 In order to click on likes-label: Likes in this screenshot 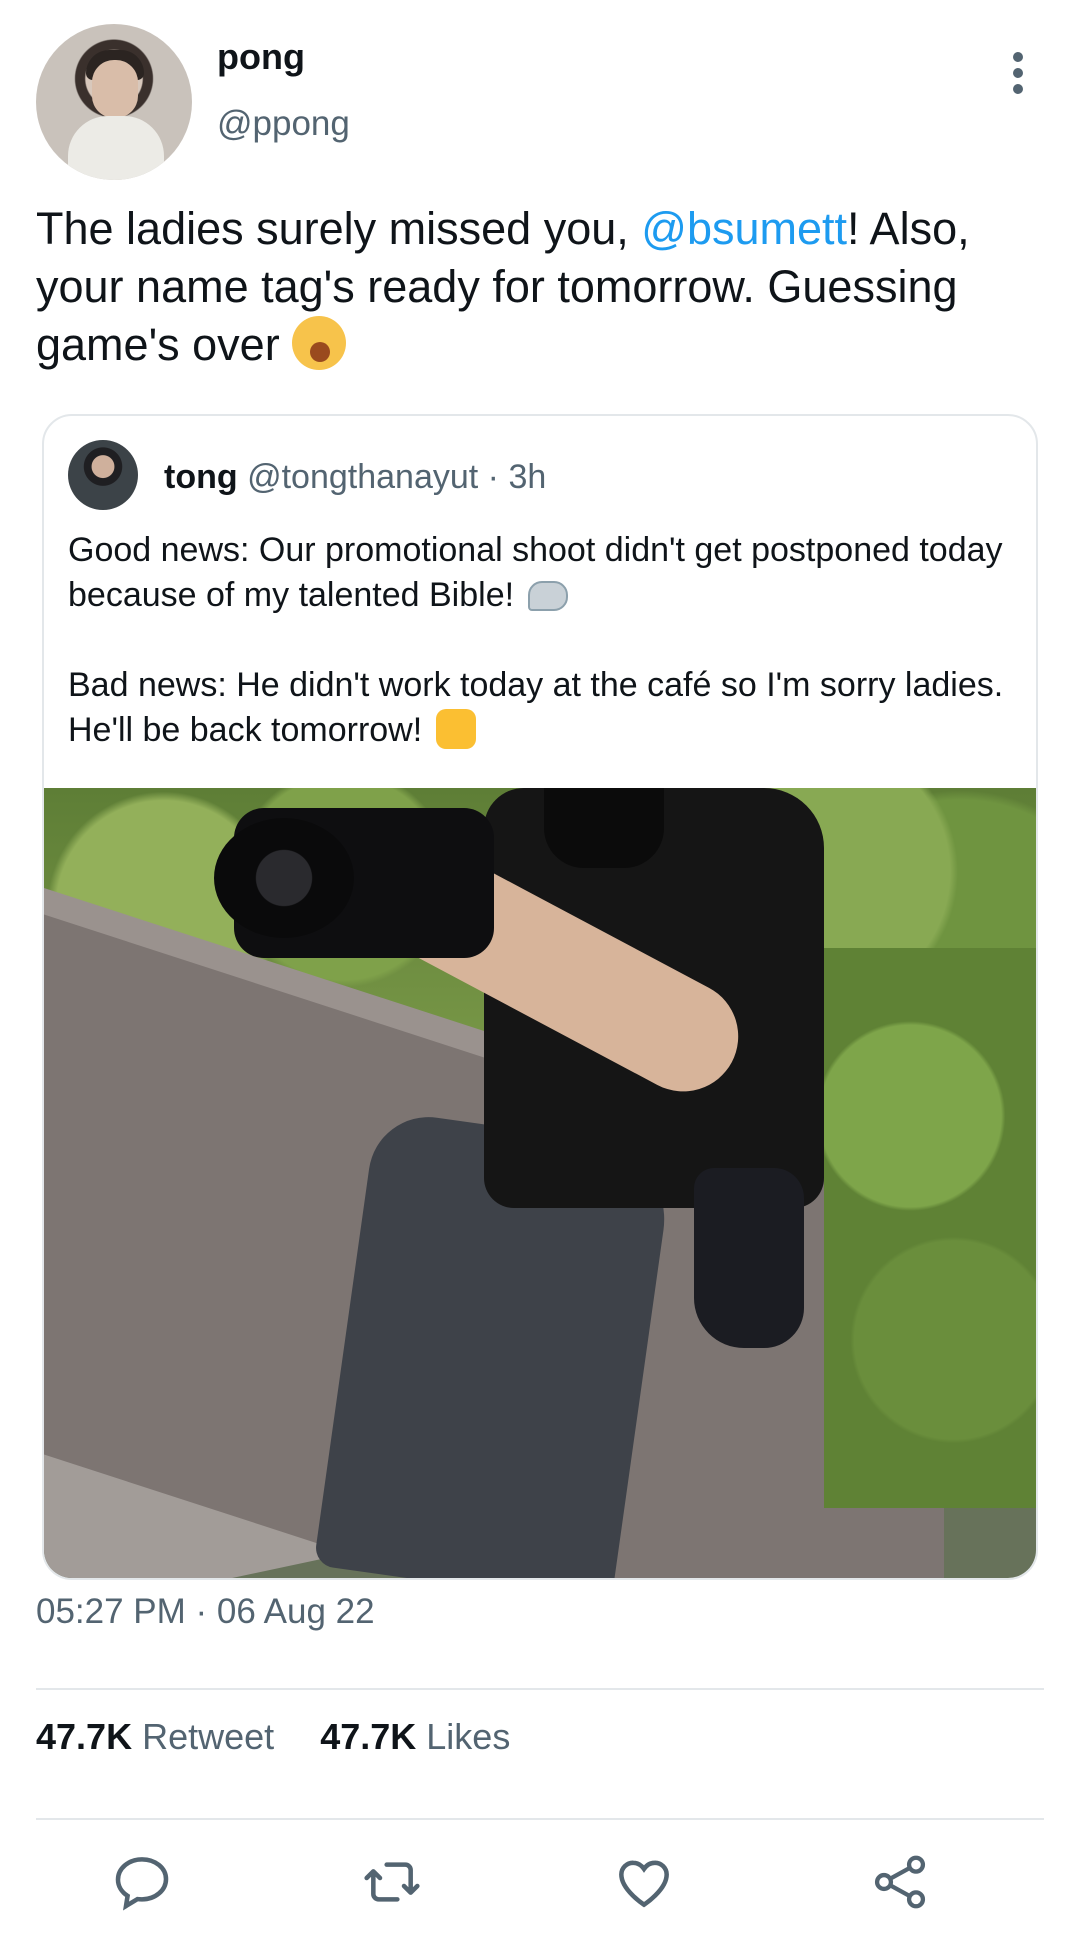, I will do `click(468, 1736)`.